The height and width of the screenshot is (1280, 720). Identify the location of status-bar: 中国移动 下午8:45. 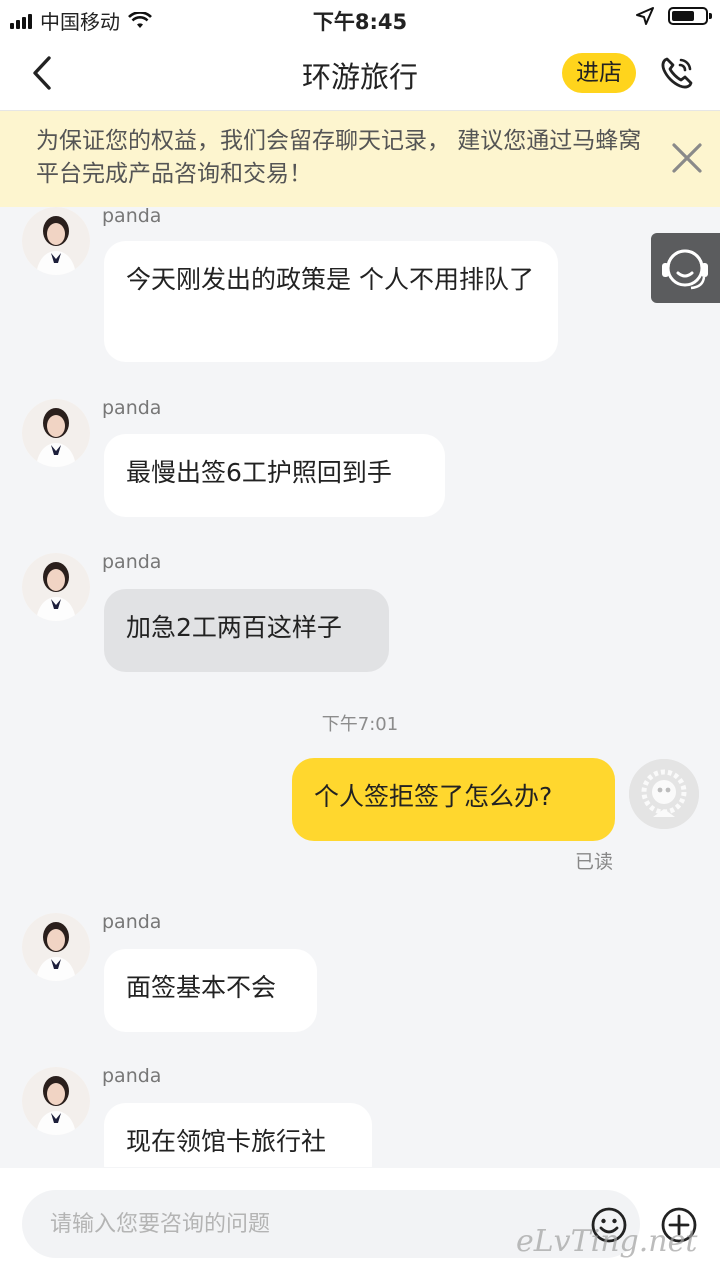
(360, 18).